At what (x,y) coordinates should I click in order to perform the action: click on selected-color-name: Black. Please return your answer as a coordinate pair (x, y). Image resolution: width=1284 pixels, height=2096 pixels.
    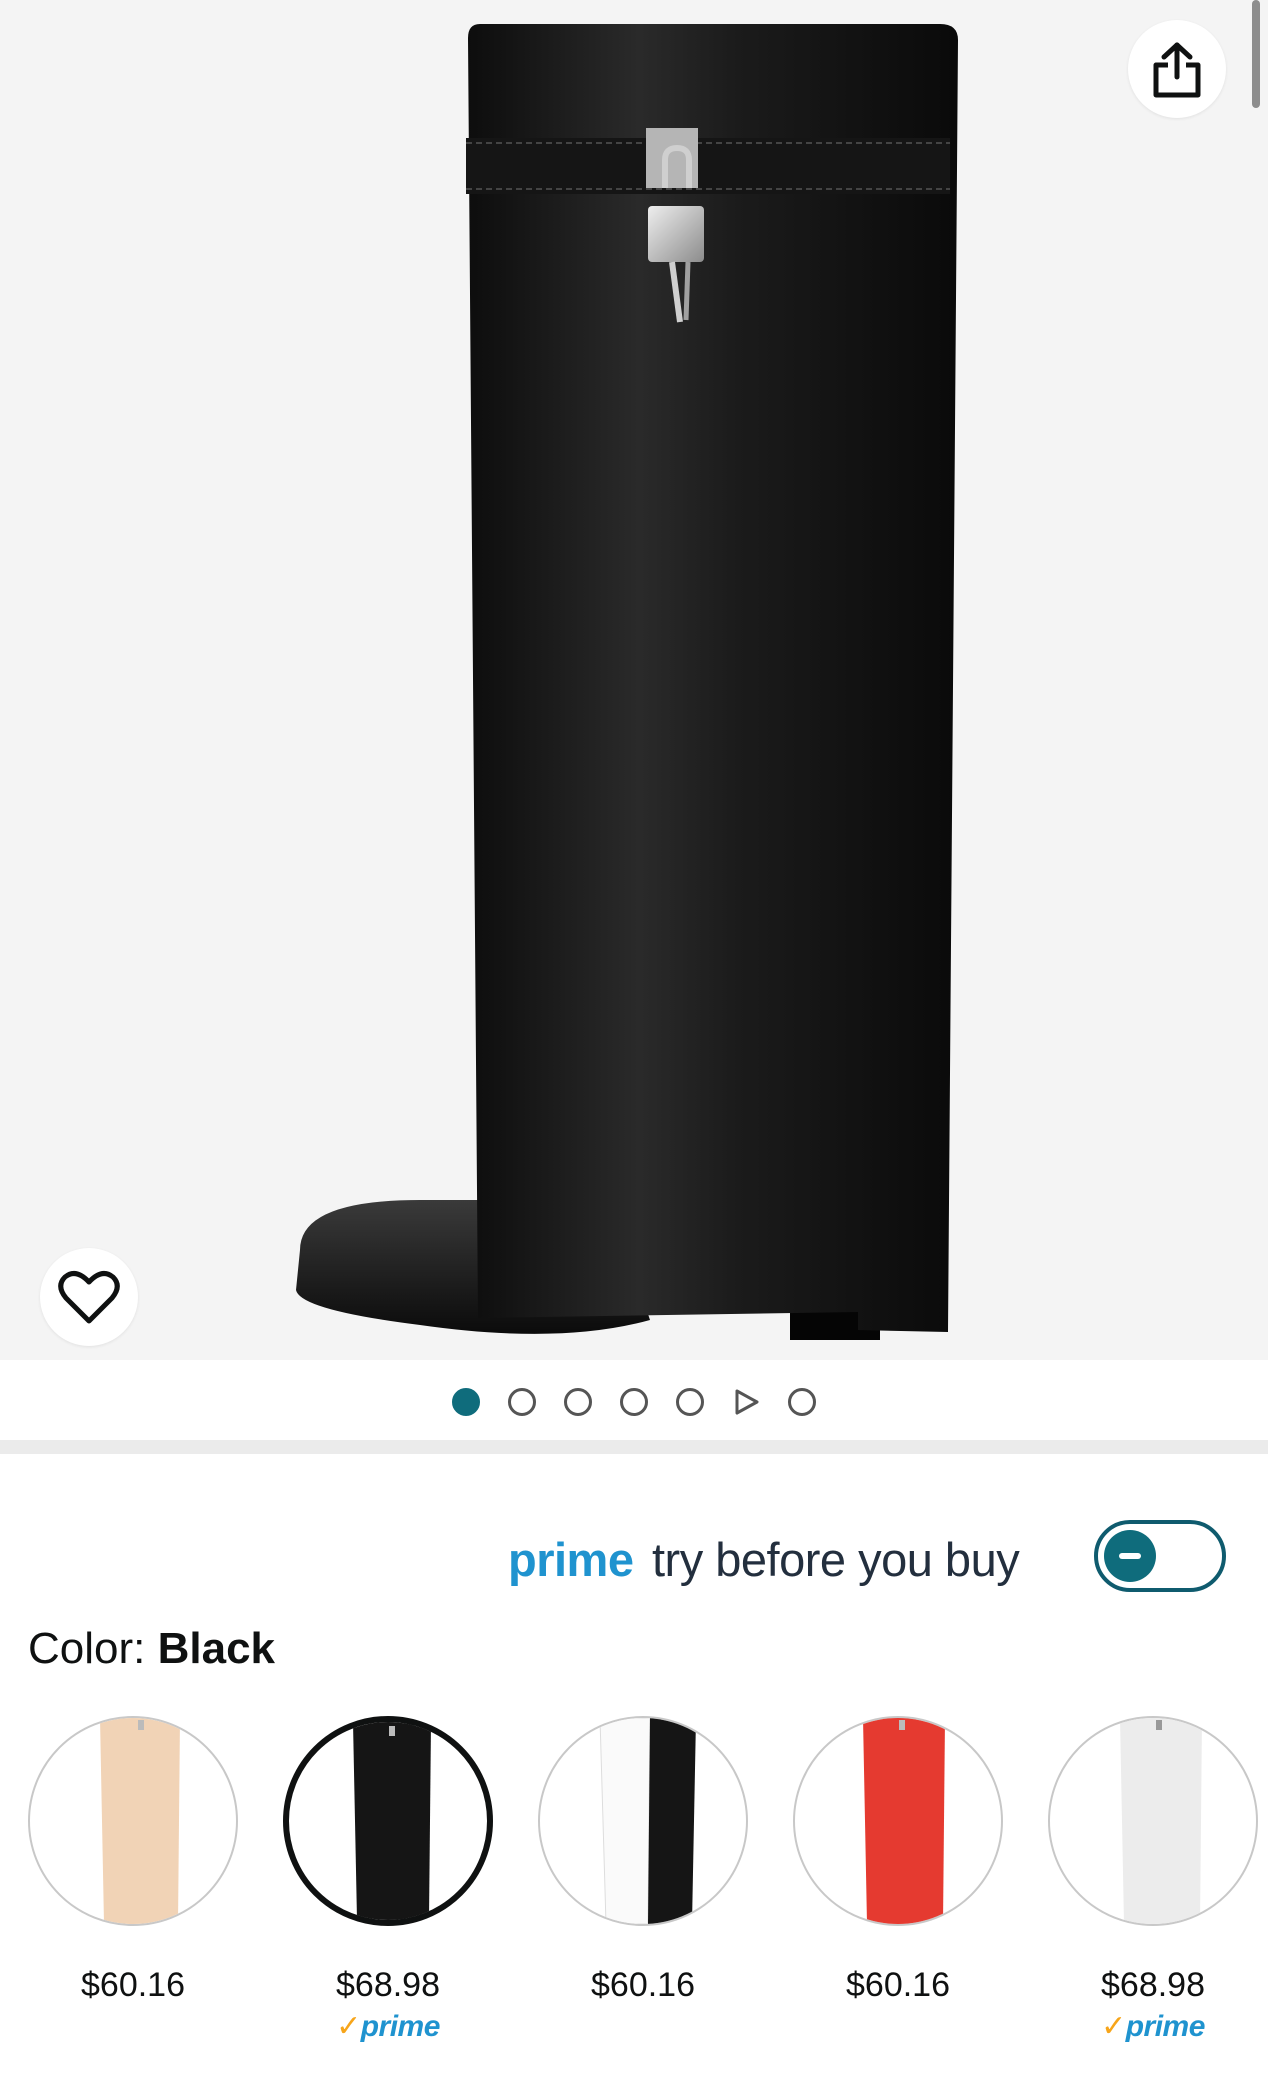
    Looking at the image, I should click on (216, 1648).